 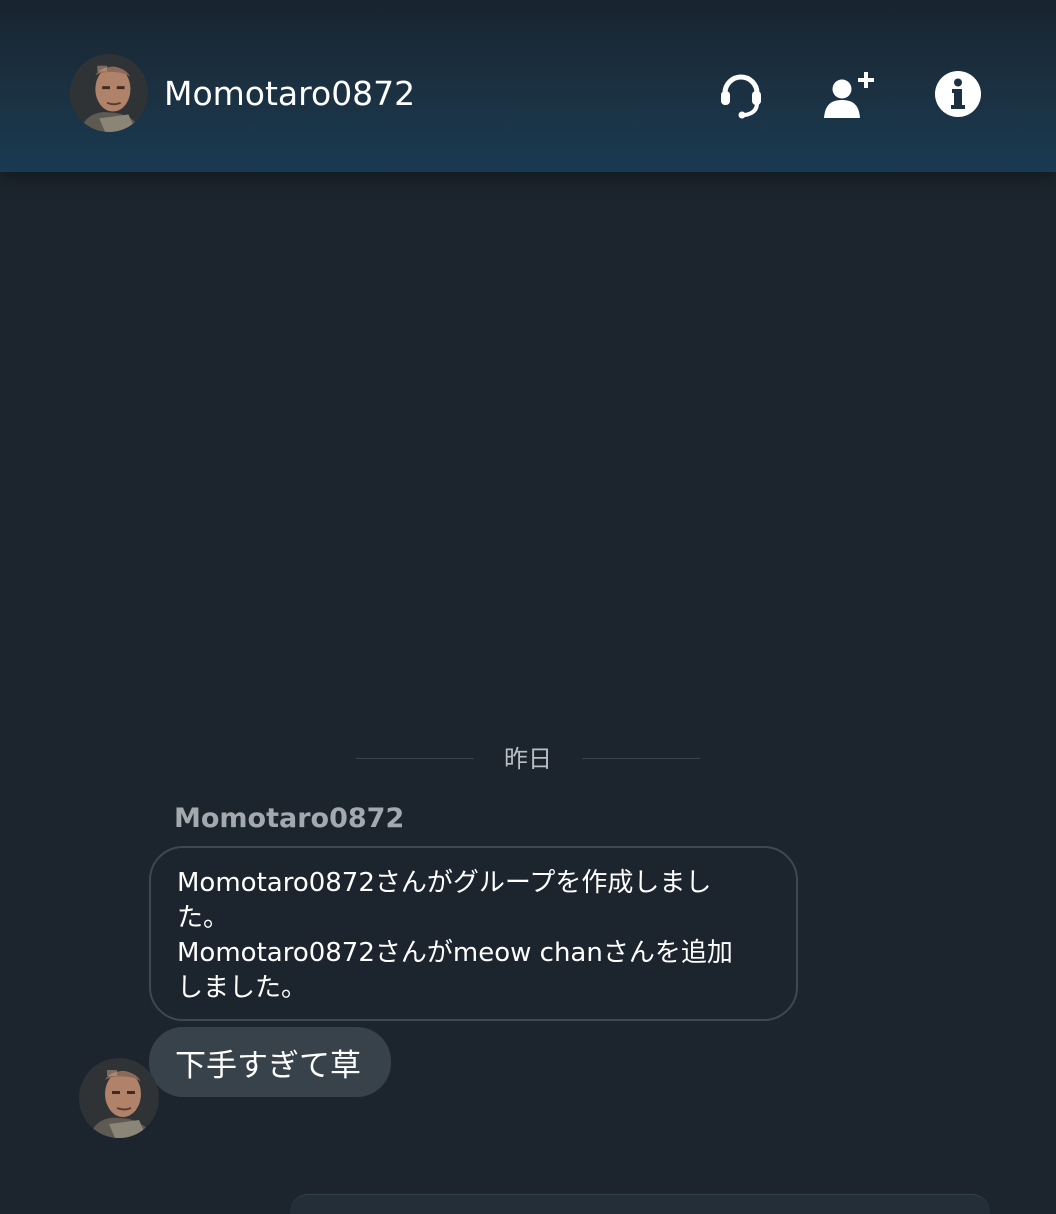 I want to click on date-label: 昨日, so click(x=528, y=759).